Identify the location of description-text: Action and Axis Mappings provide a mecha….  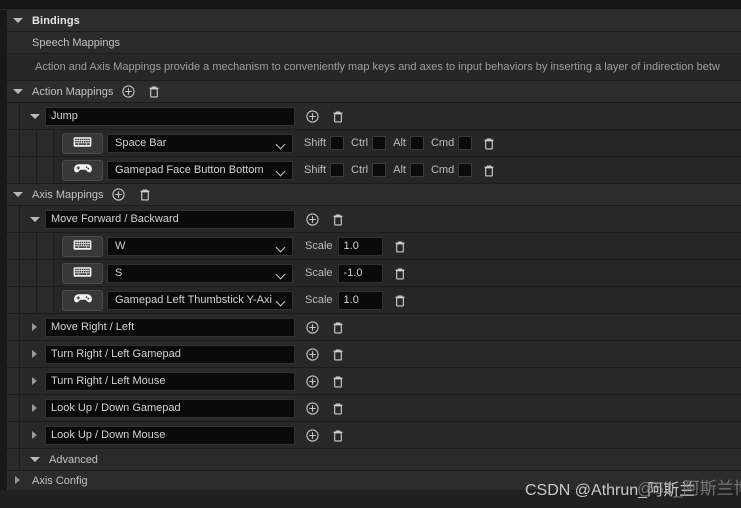
(377, 67).